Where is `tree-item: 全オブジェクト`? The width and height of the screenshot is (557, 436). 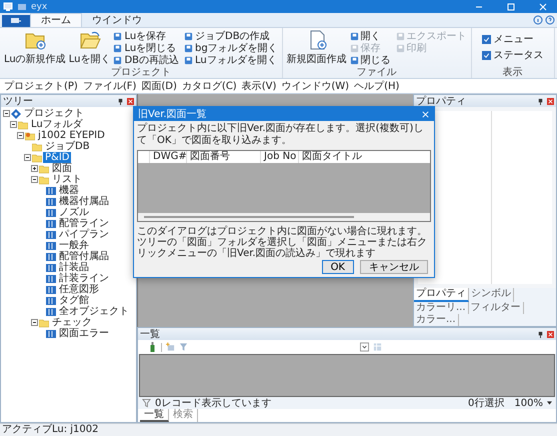
tree-item: 全オブジェクト is located at coordinates (94, 311).